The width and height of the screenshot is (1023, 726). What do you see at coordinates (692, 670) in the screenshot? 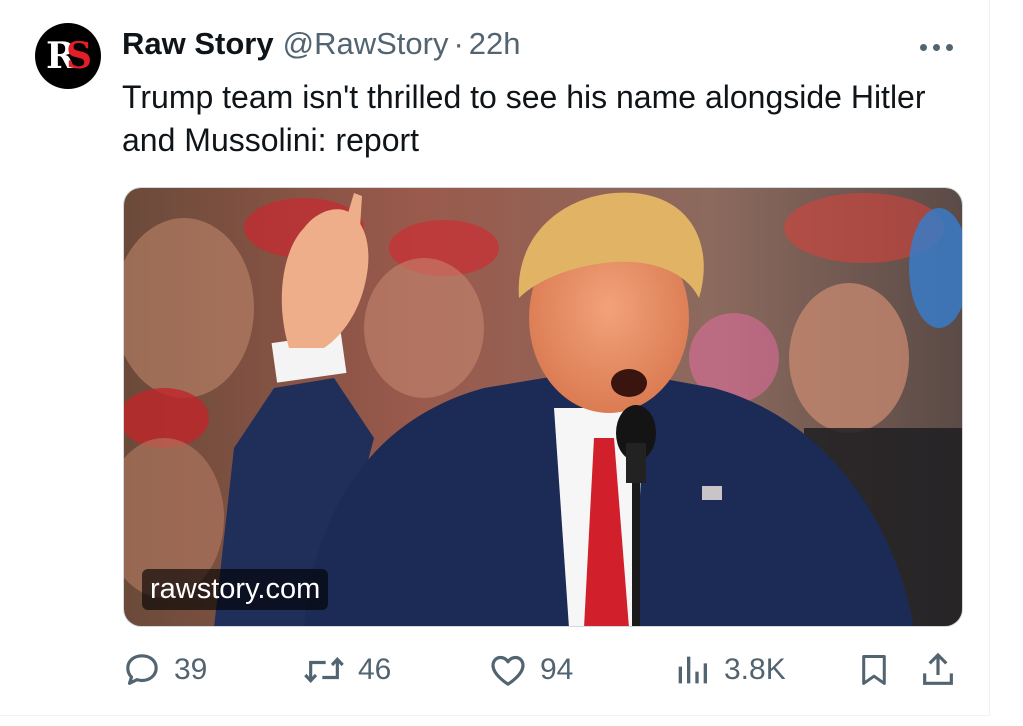
I see `views-icon` at bounding box center [692, 670].